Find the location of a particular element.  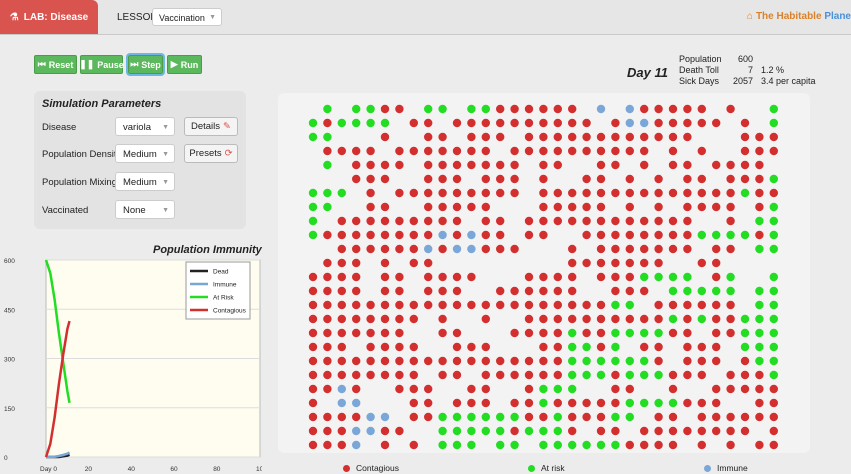

pause-button: ❚❚ Pause is located at coordinates (101, 64).